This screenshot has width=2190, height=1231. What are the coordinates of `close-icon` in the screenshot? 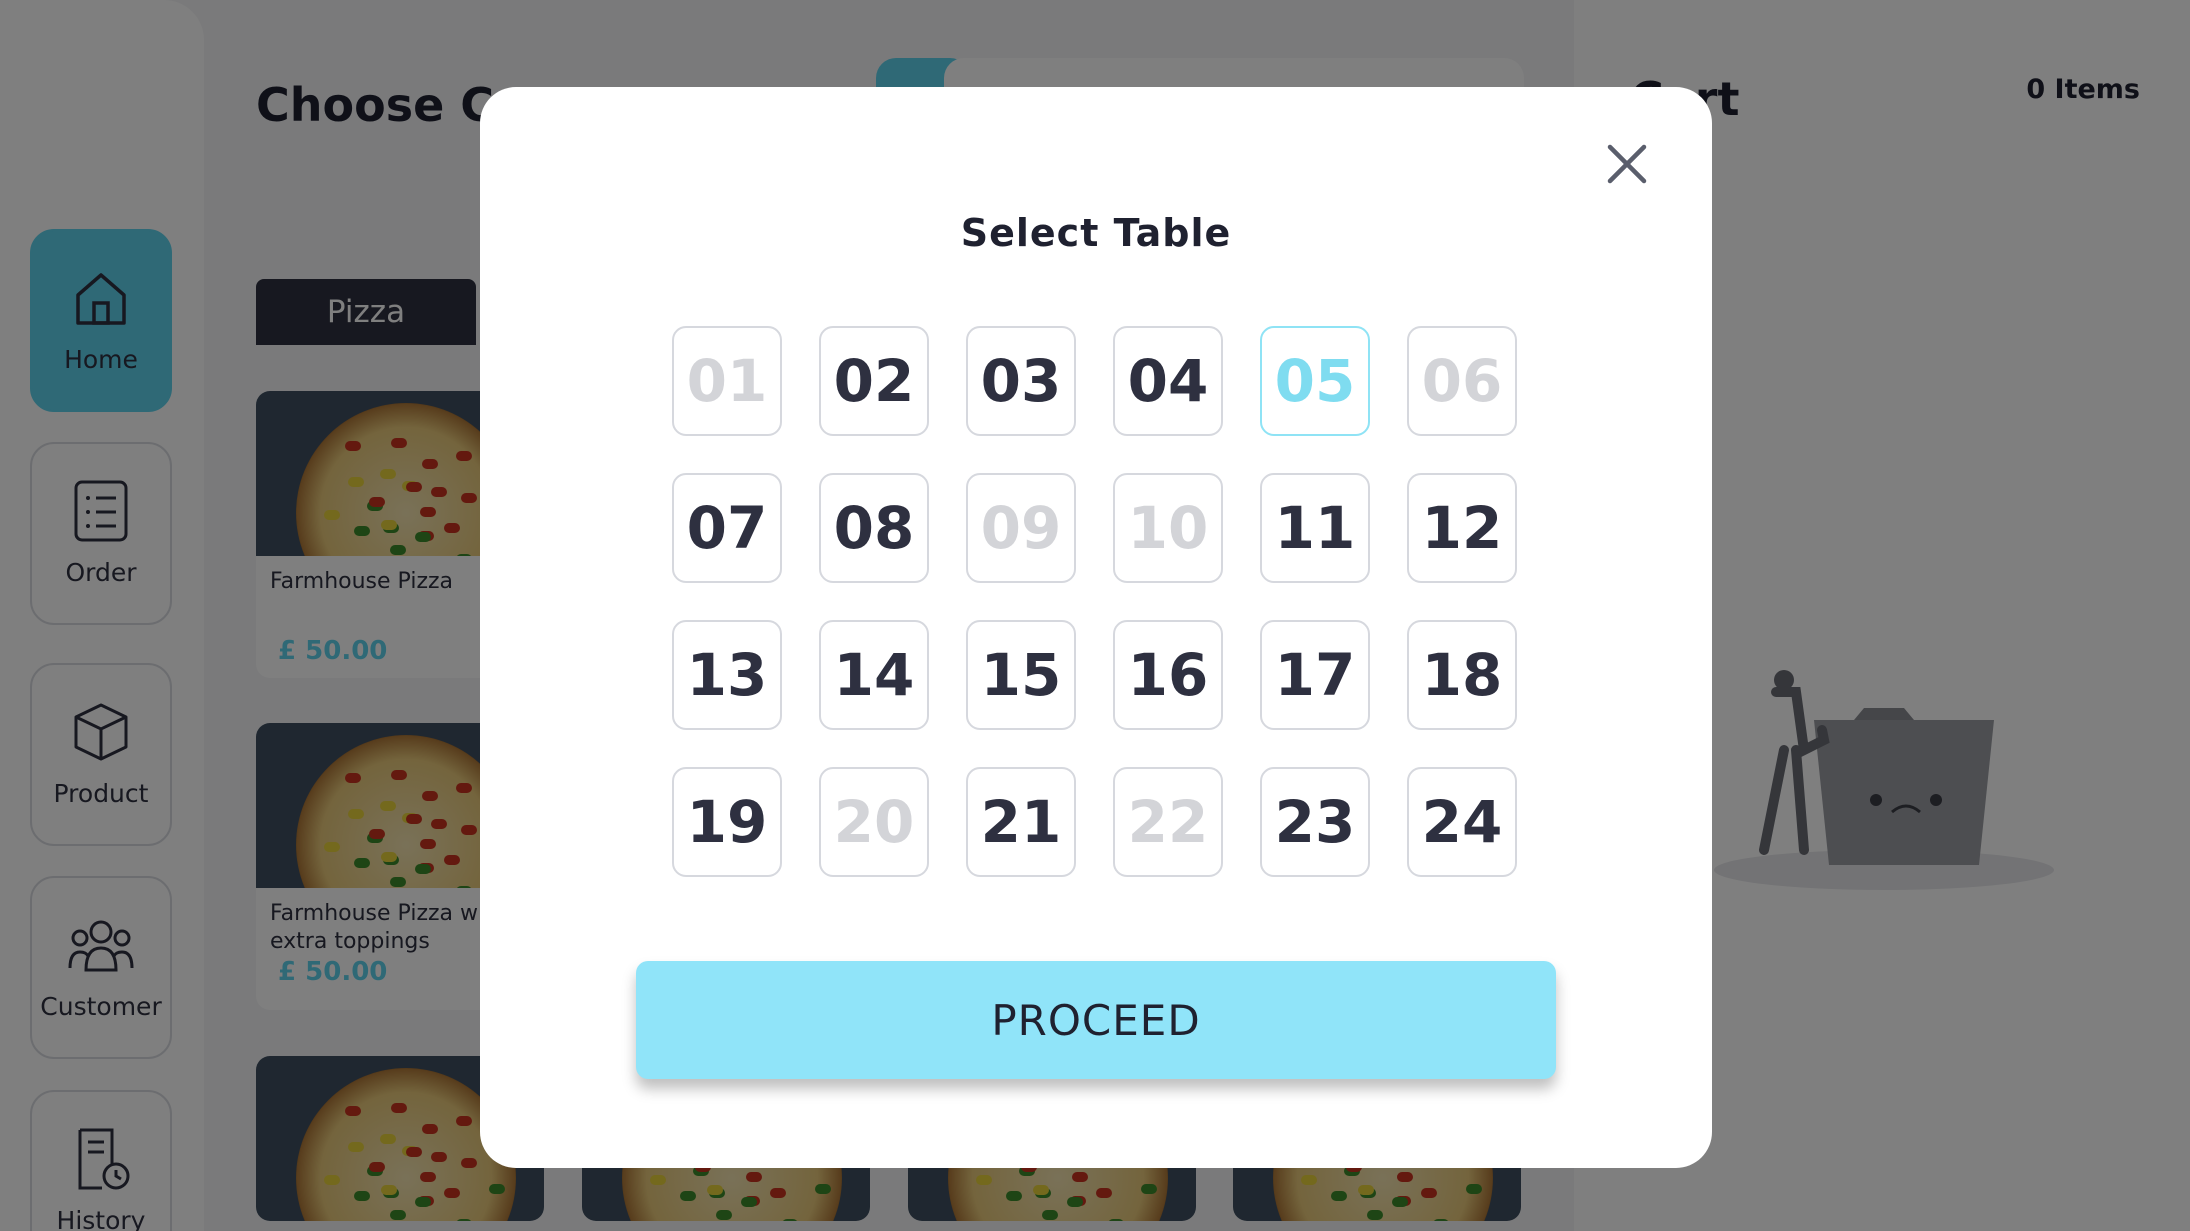 It's located at (1627, 164).